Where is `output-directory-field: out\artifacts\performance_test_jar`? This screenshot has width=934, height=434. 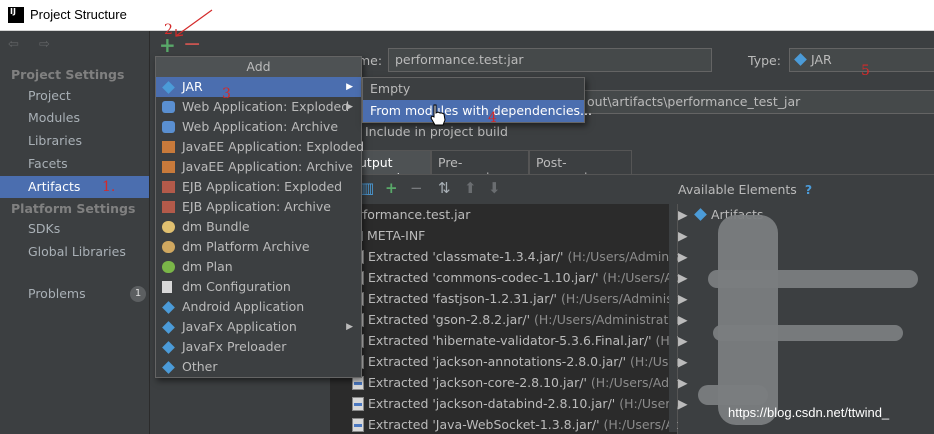
output-directory-field: out\artifacts\performance_test_jar is located at coordinates (757, 102).